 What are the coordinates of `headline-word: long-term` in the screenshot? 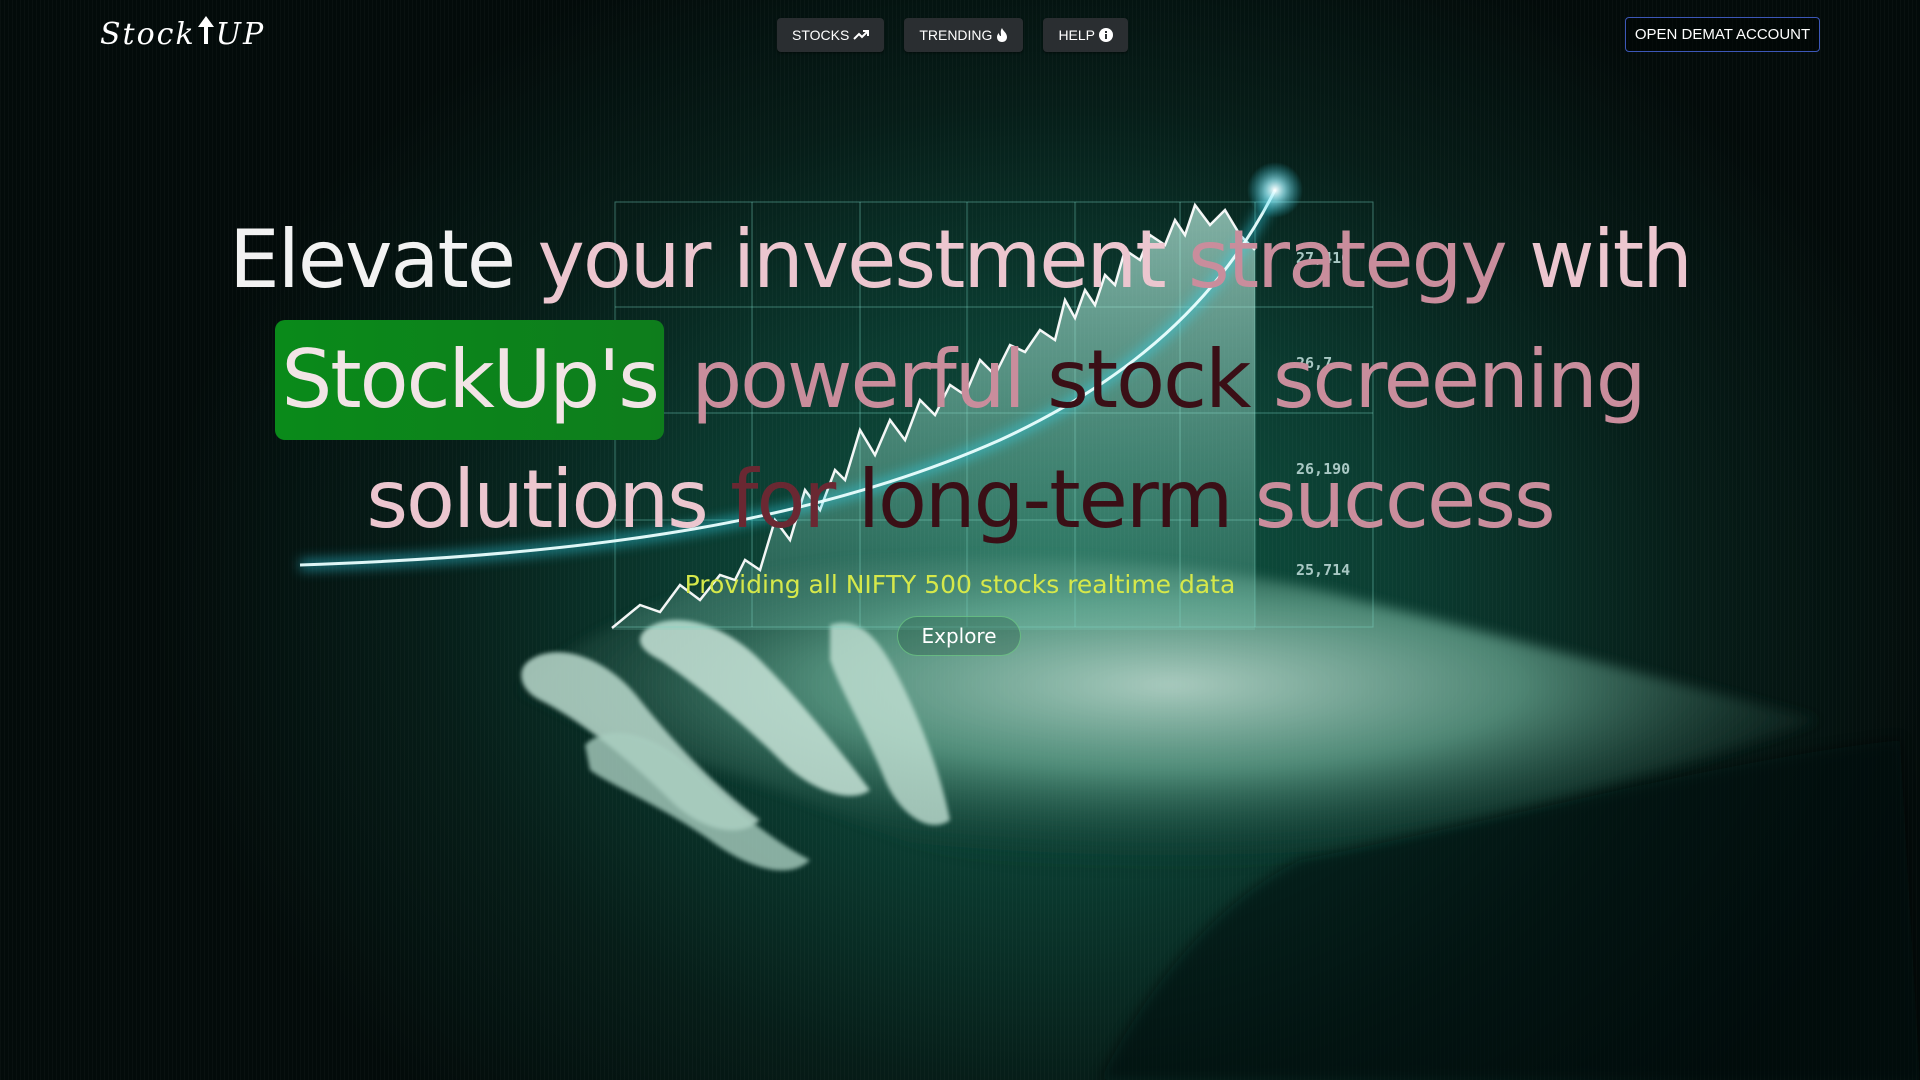 It's located at (1045, 499).